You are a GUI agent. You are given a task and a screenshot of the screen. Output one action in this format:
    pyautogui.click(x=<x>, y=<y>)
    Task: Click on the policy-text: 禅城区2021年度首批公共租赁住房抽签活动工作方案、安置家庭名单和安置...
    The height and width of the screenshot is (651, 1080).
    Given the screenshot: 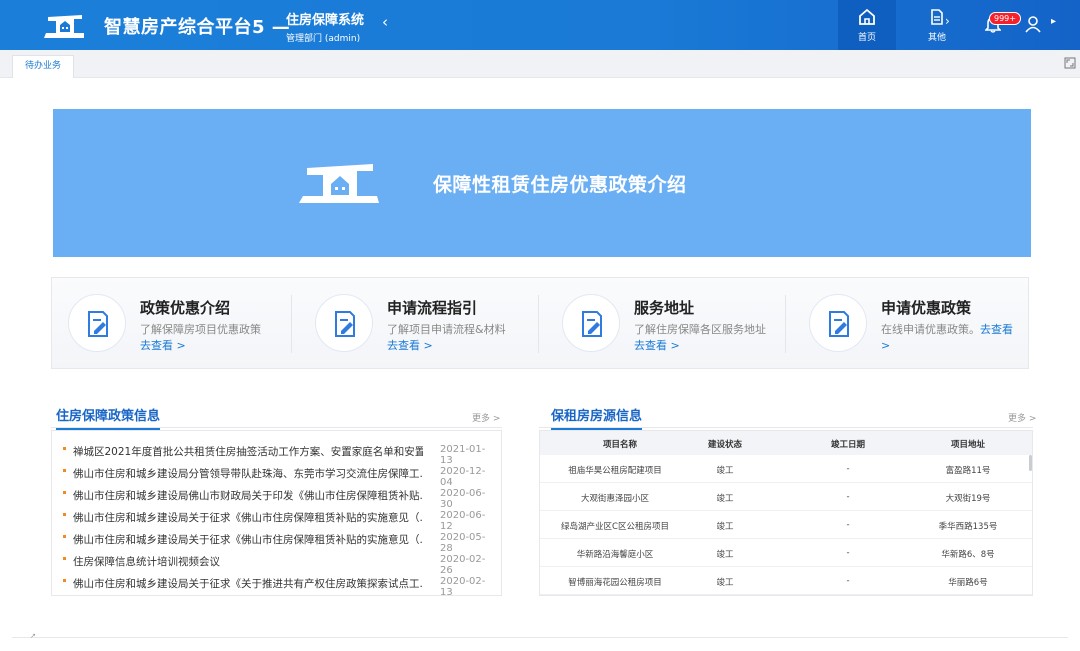 What is the action you would take?
    pyautogui.click(x=248, y=452)
    